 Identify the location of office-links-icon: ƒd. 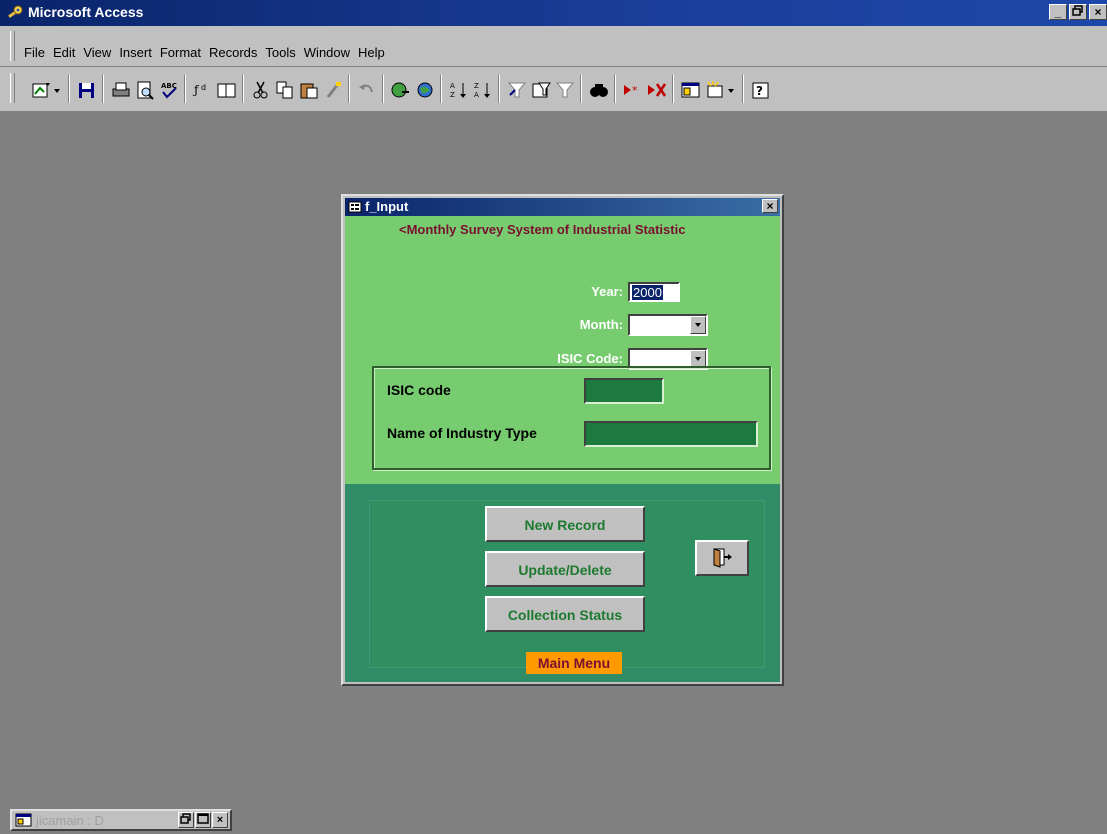
(203, 90).